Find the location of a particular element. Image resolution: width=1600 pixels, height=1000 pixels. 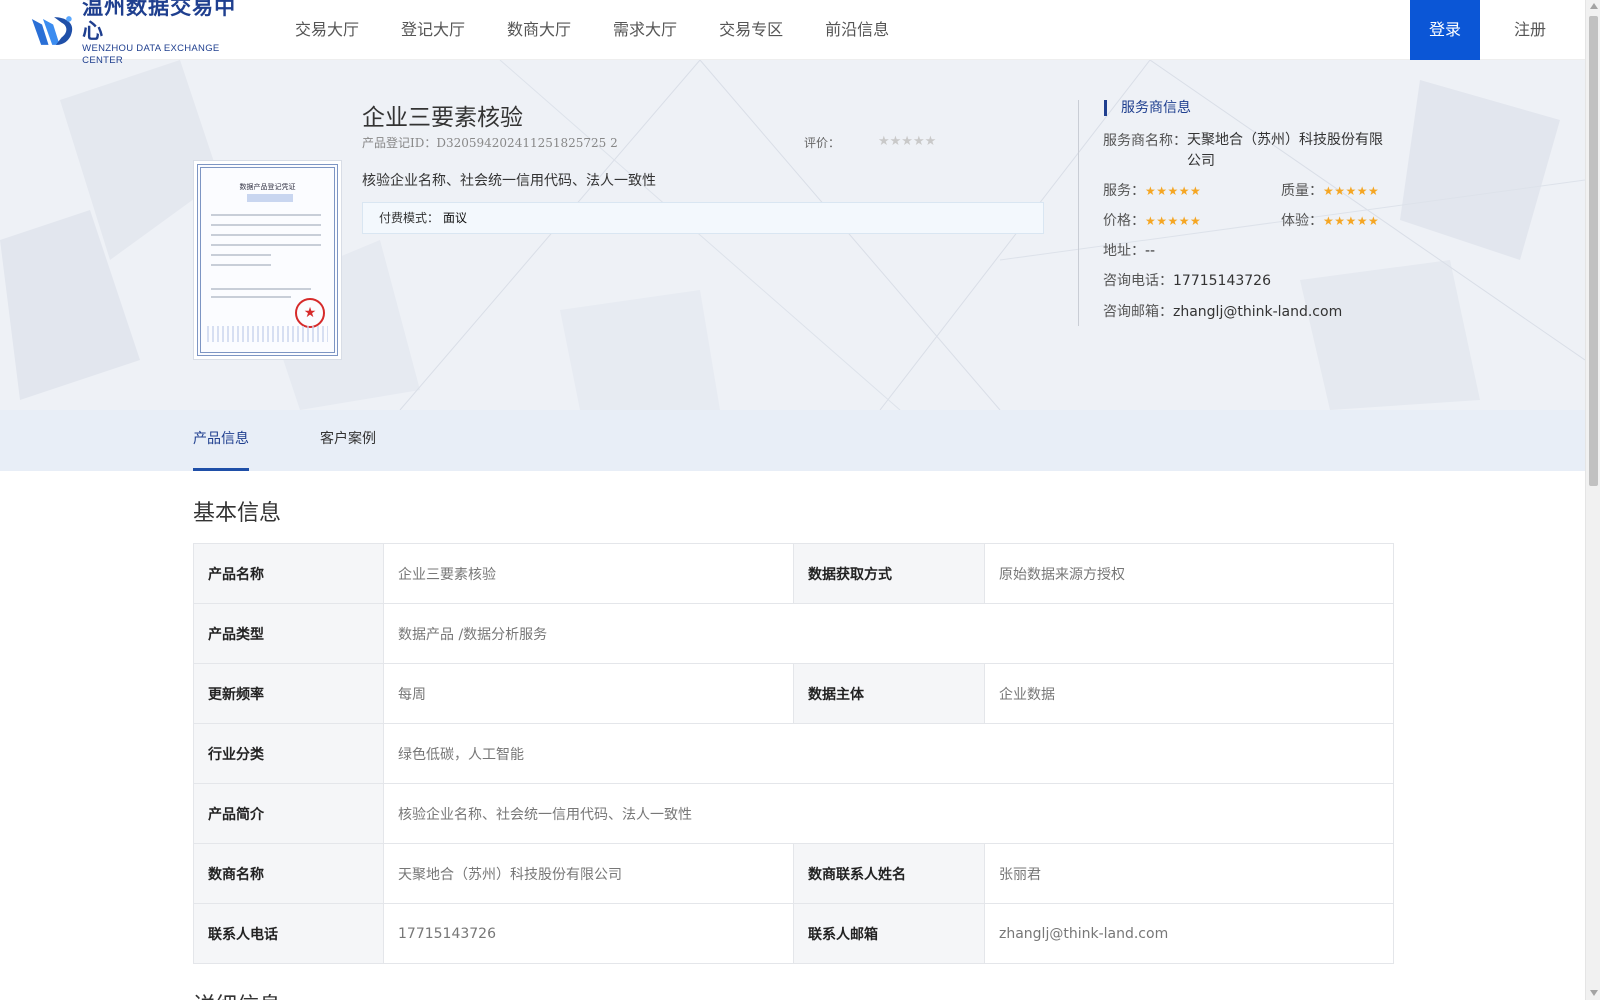

nav-trading-hall: 交易大厅 is located at coordinates (327, 30).